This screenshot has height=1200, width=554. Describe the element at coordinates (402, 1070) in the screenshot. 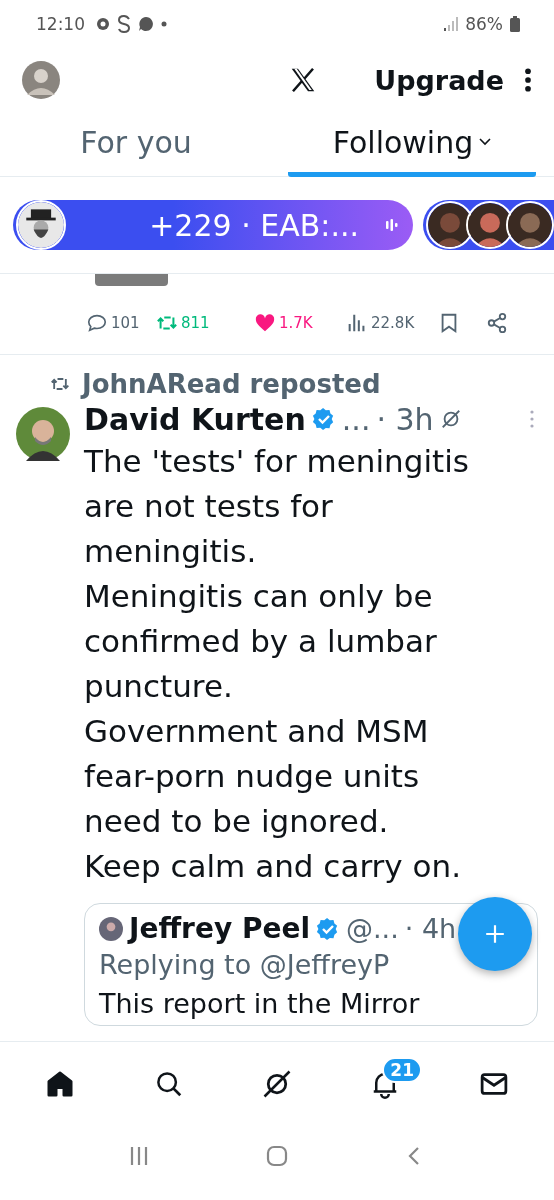

I see `notification-badge: 21` at that location.